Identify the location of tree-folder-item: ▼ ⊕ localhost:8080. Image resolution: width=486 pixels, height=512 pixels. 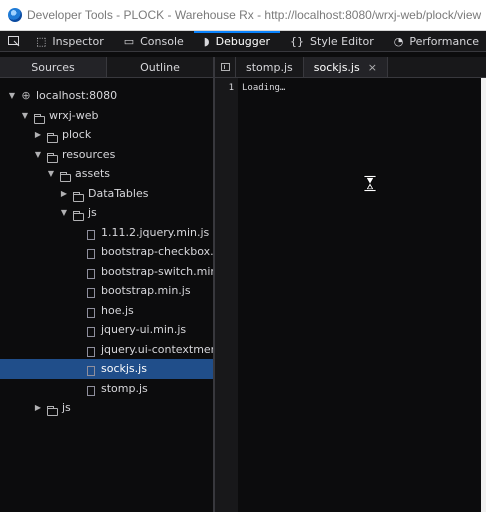
(106, 96).